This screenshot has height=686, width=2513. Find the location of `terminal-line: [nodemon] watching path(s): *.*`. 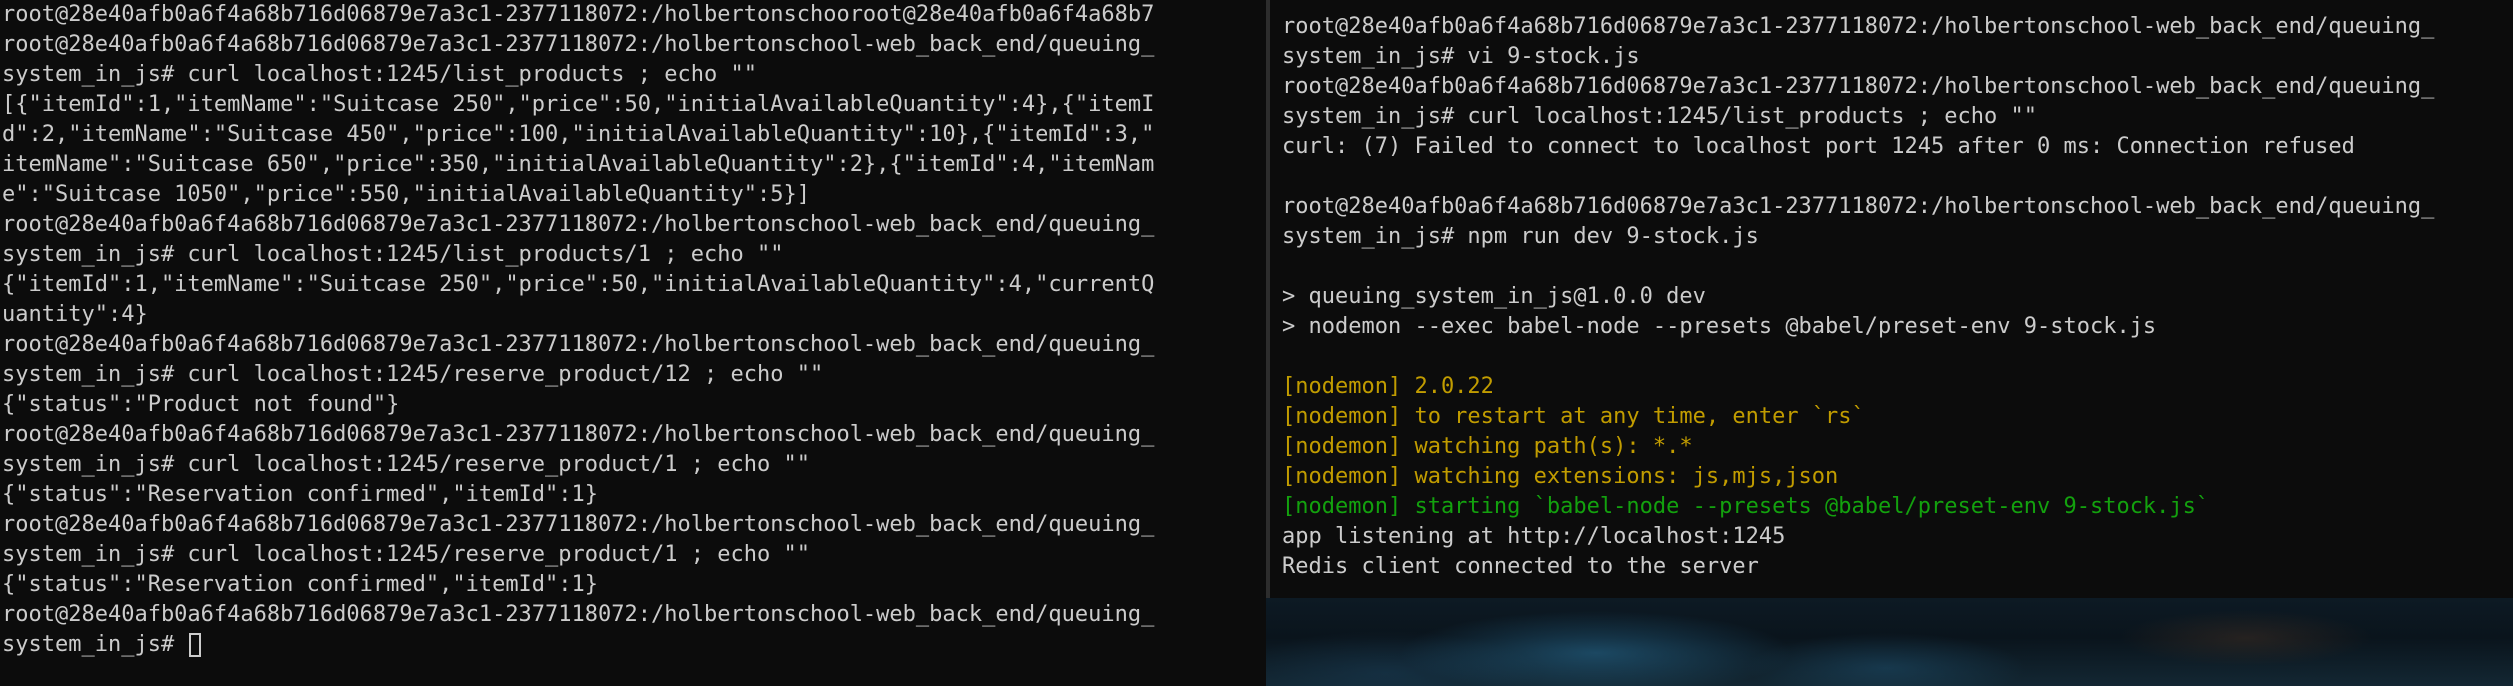

terminal-line: [nodemon] watching path(s): *.* is located at coordinates (1487, 446).